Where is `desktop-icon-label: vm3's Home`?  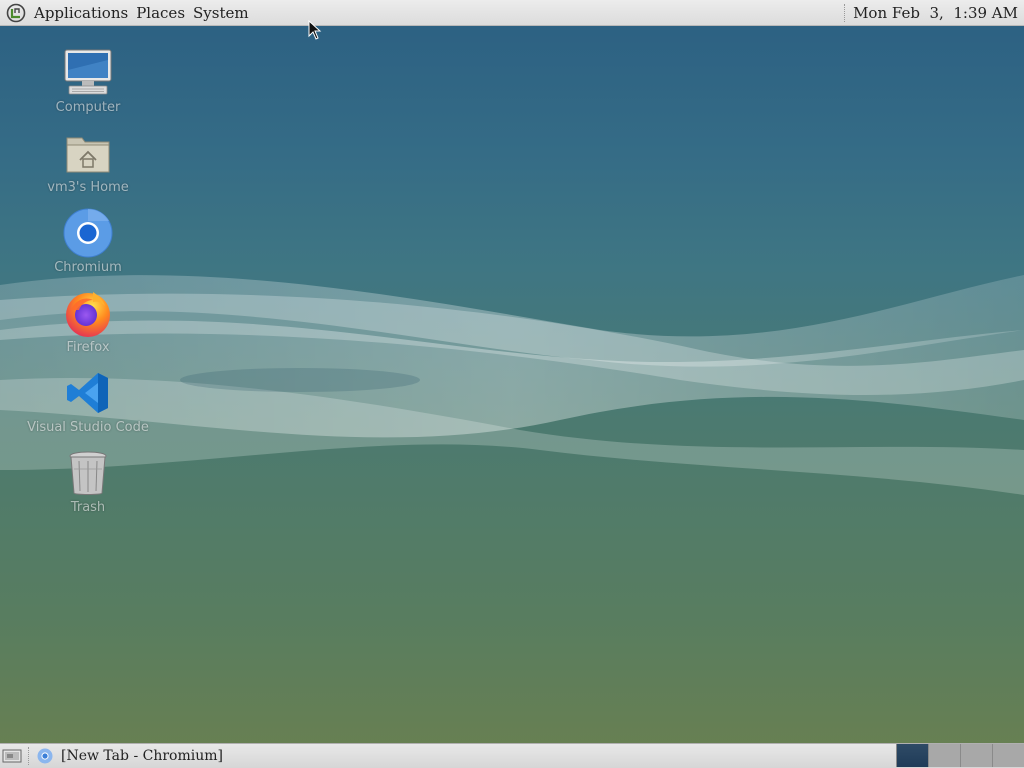
desktop-icon-label: vm3's Home is located at coordinates (88, 187).